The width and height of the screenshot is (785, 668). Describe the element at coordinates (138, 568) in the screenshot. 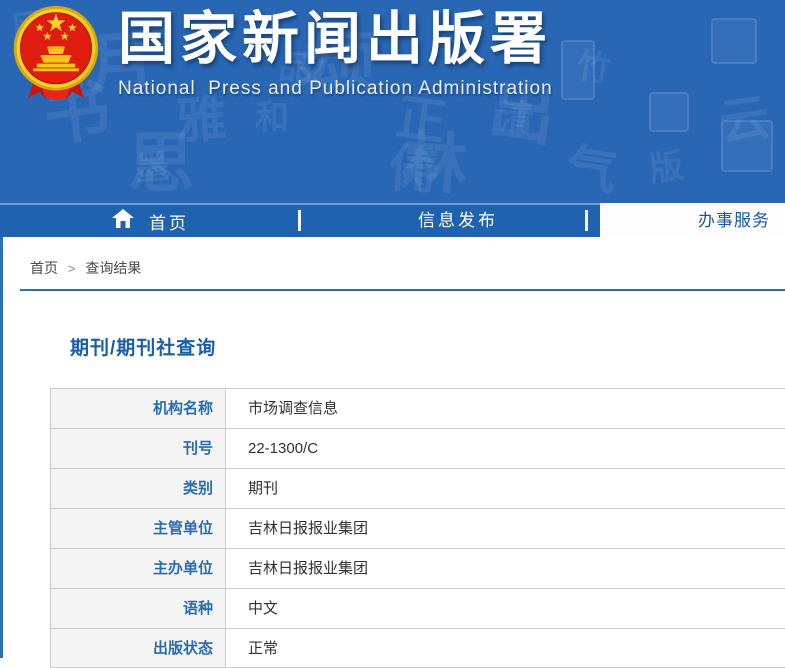

I see `row-label: 主办单位` at that location.